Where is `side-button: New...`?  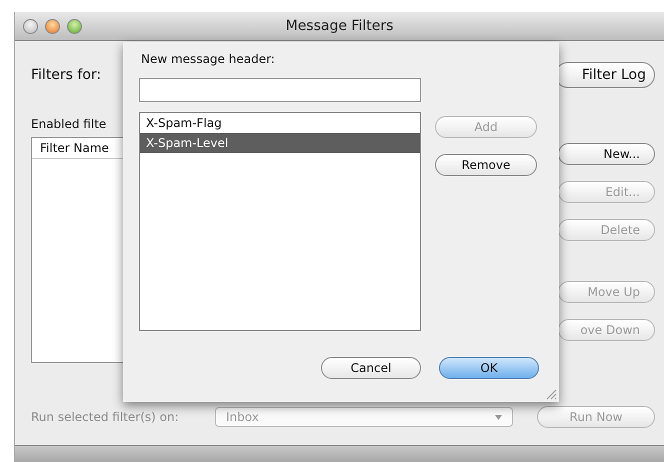 side-button: New... is located at coordinates (606, 154).